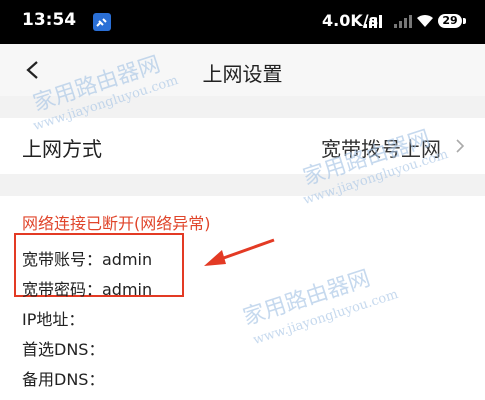 The width and height of the screenshot is (485, 400). Describe the element at coordinates (62, 149) in the screenshot. I see `connection-mode-label: 上网方式` at that location.